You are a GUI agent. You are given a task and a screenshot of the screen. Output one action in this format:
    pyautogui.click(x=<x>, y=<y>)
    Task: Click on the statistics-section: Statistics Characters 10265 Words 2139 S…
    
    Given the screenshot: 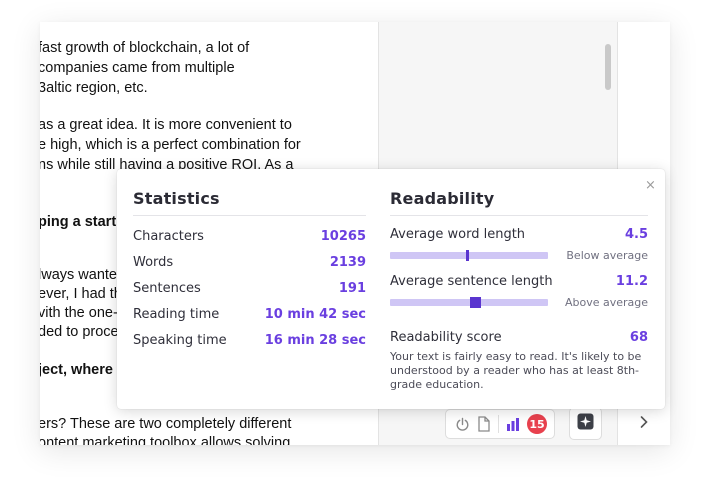 What is the action you would take?
    pyautogui.click(x=249, y=271)
    